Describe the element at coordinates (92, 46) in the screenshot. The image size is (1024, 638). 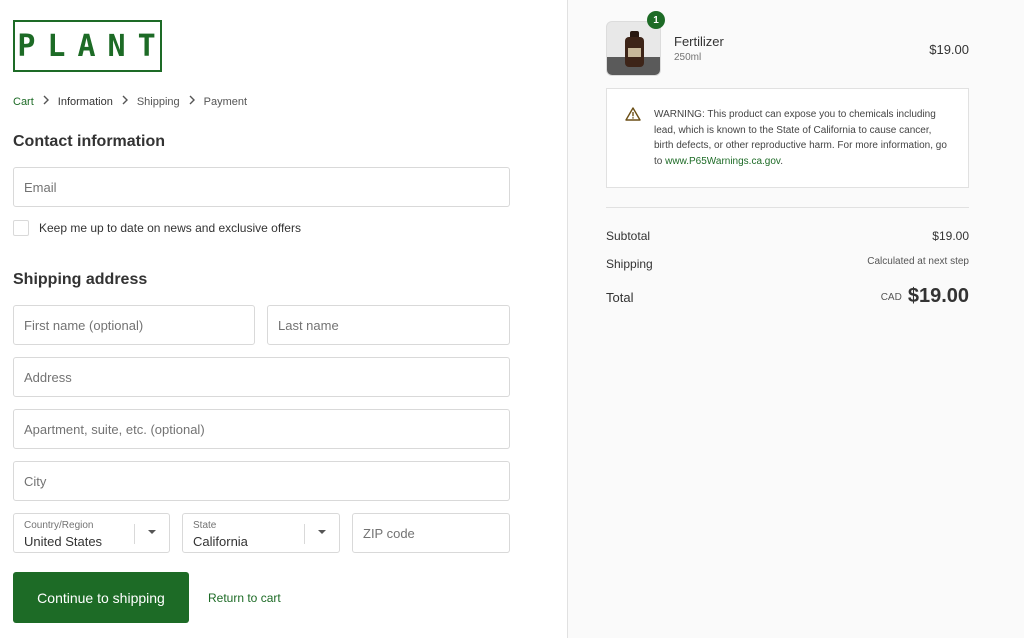
I see `brand-logo-text: PLANT` at that location.